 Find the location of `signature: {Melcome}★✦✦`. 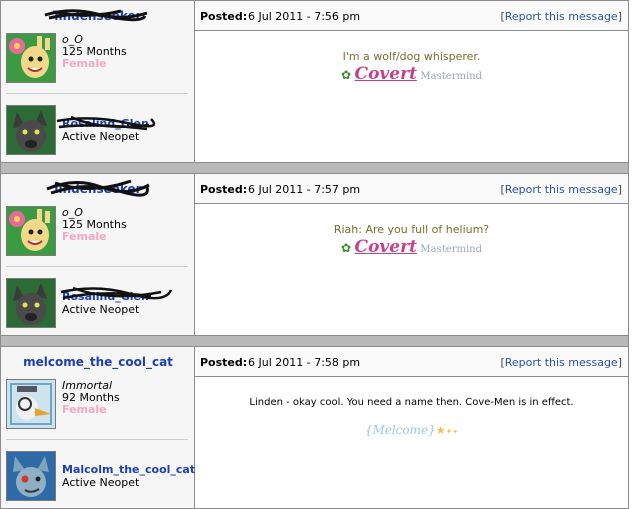

signature: {Melcome}★✦✦ is located at coordinates (411, 430).